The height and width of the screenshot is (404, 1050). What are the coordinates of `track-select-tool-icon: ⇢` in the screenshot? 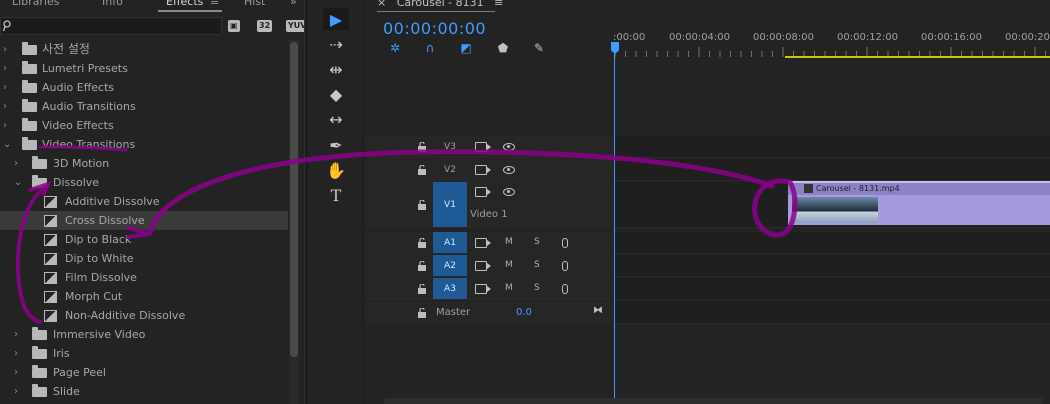 It's located at (336, 44).